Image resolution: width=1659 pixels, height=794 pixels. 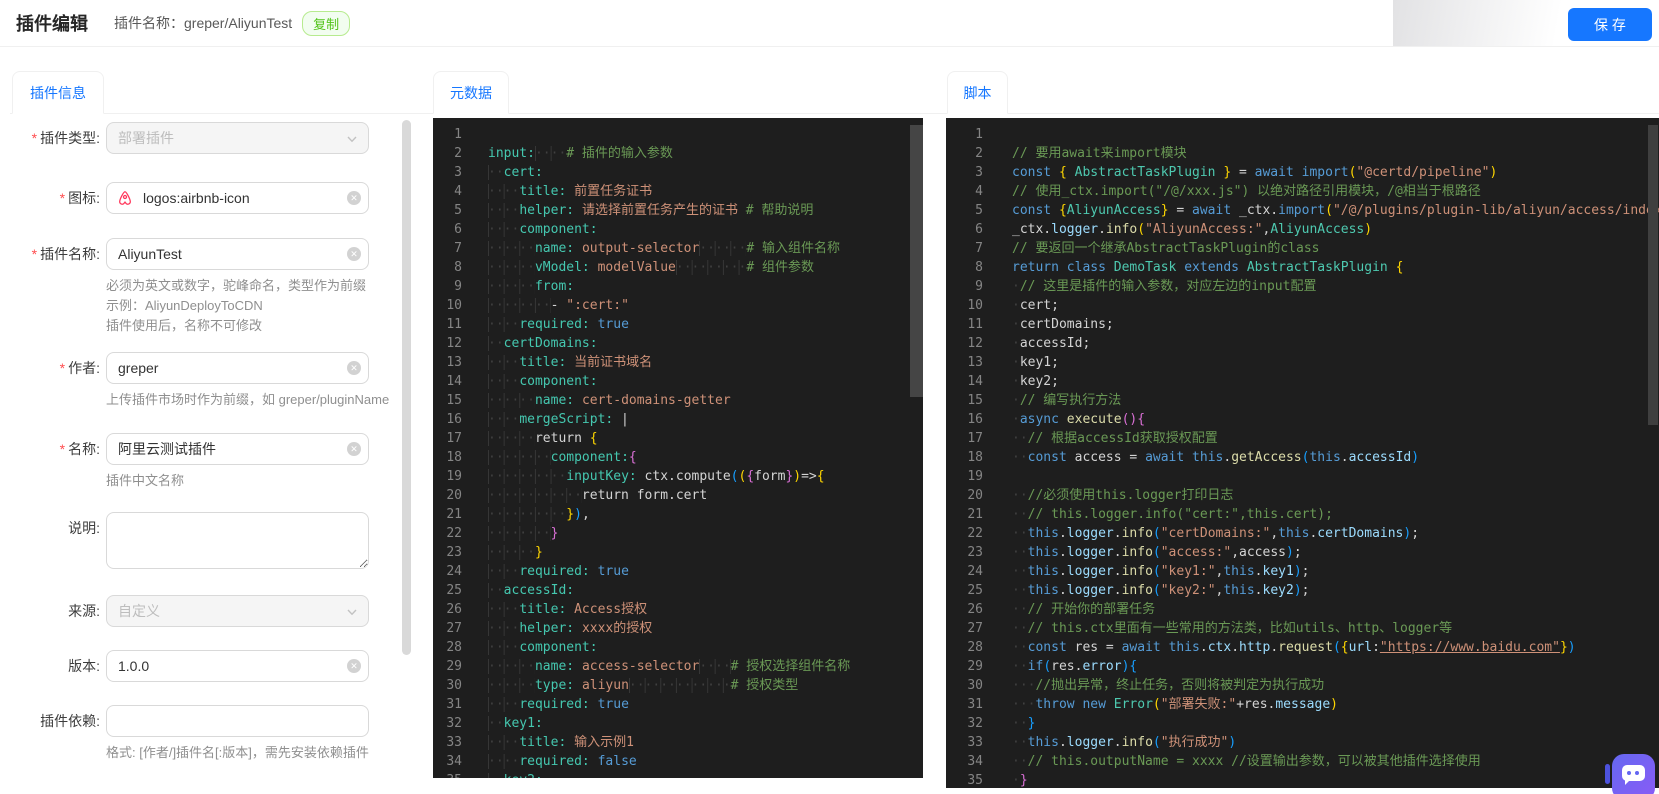 What do you see at coordinates (498, 172) in the screenshot?
I see `code-line: 3 ··cert:` at bounding box center [498, 172].